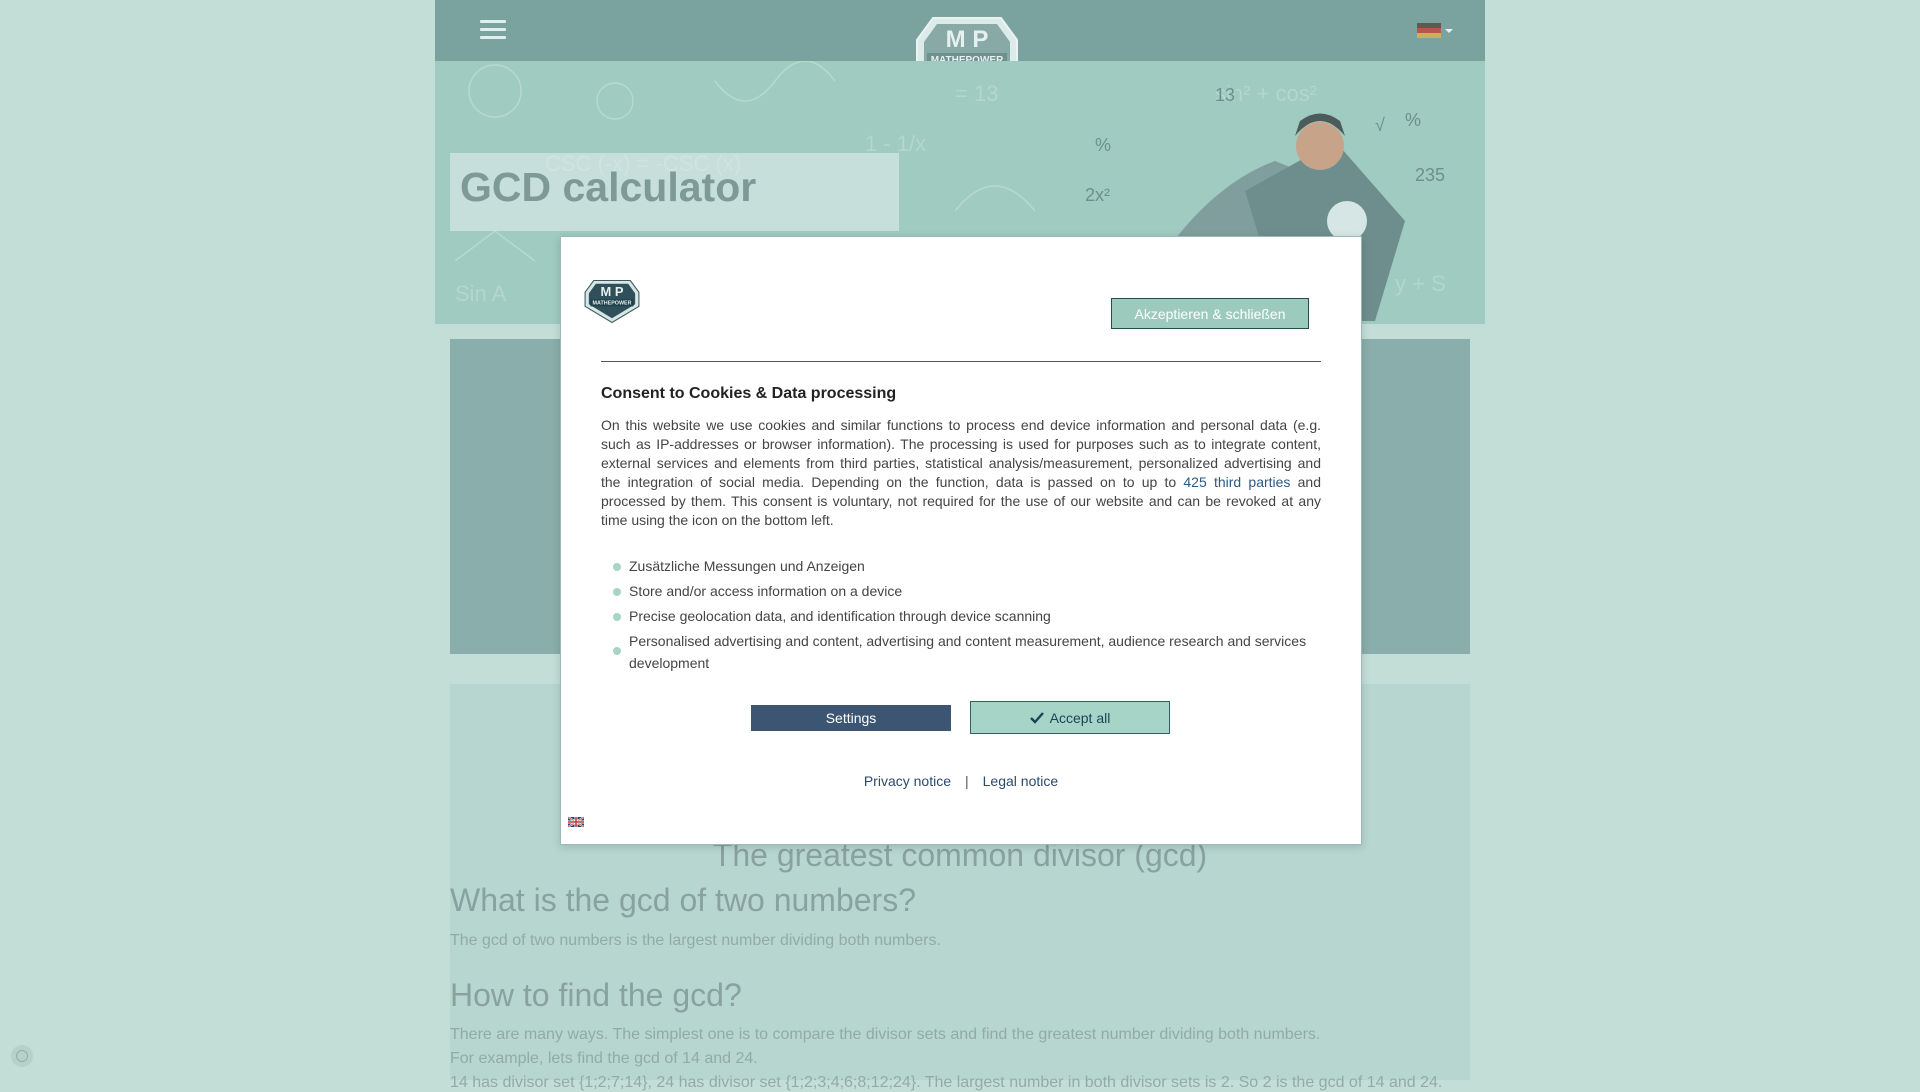 This screenshot has height=1092, width=1920. Describe the element at coordinates (976, 93) in the screenshot. I see `svg-text: = 13` at that location.